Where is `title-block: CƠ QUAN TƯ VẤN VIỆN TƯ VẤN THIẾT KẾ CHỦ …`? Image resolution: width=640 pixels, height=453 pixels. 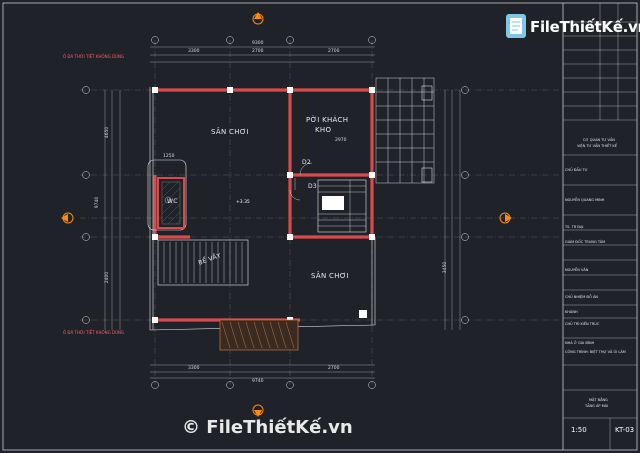 title-block: CƠ QUAN TƯ VẤN VIỆN TƯ VẤN THIẾT KẾ CHỦ … is located at coordinates (601, 226).